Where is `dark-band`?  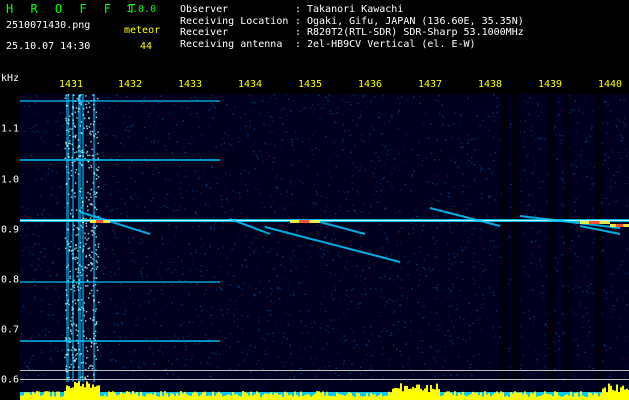 dark-band is located at coordinates (567, 238).